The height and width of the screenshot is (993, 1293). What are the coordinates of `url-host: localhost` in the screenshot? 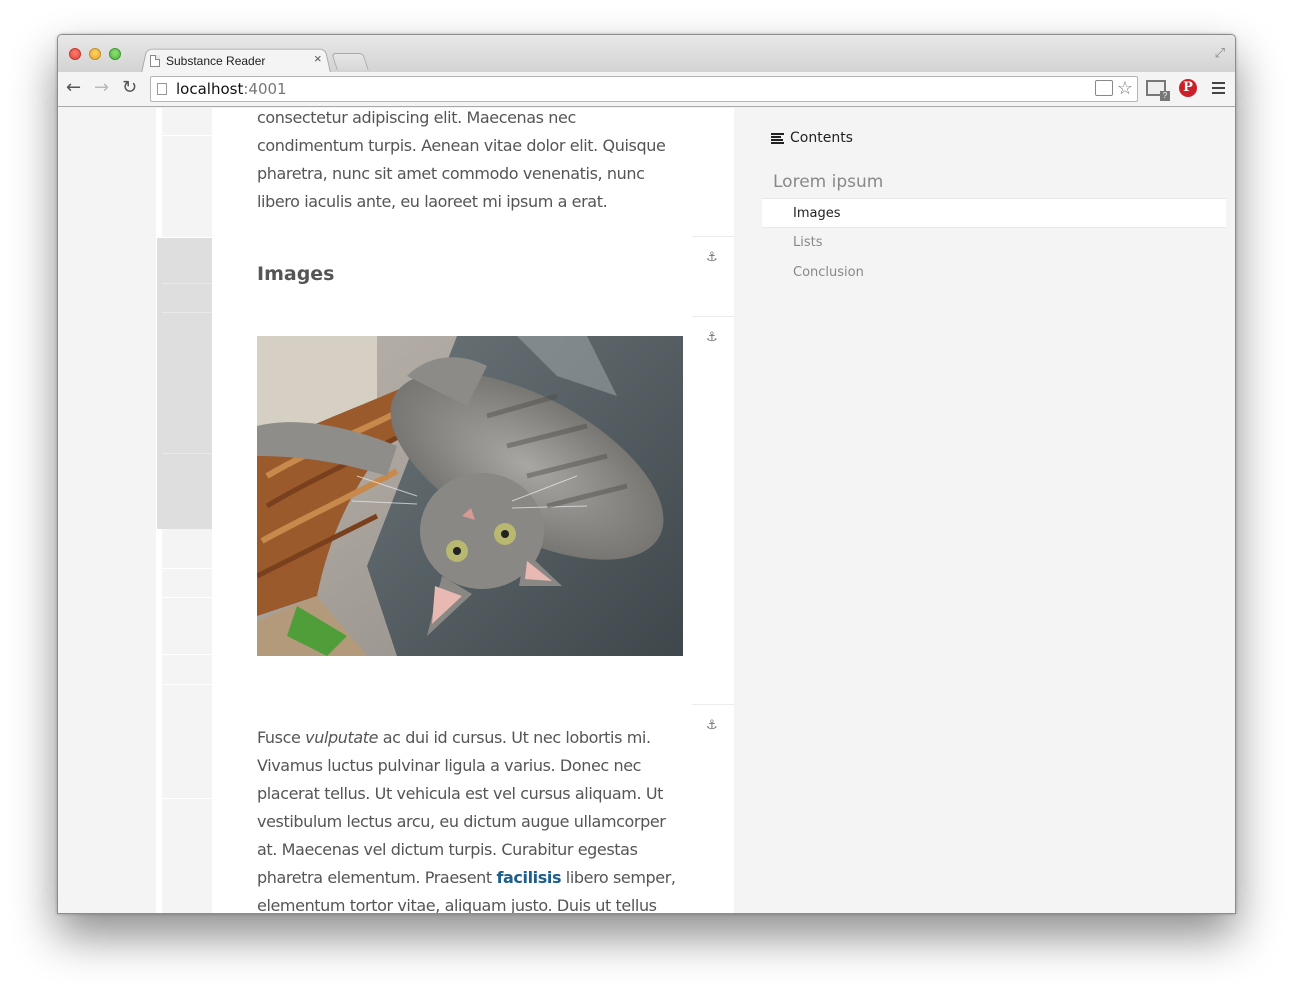 It's located at (210, 89).